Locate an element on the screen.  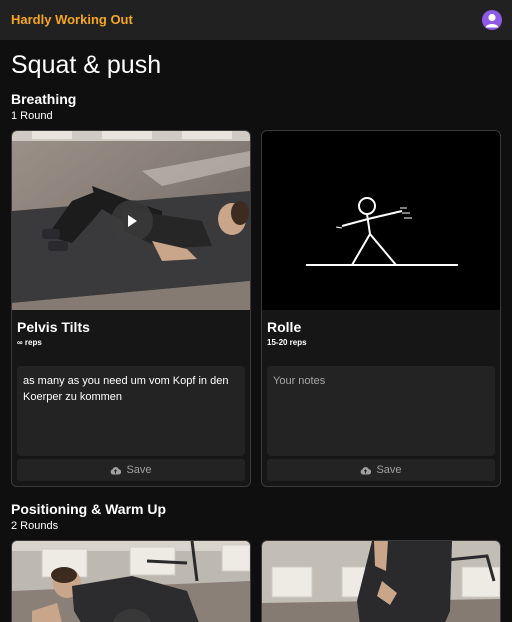
section-rounds: 2 Rounds is located at coordinates (35, 526).